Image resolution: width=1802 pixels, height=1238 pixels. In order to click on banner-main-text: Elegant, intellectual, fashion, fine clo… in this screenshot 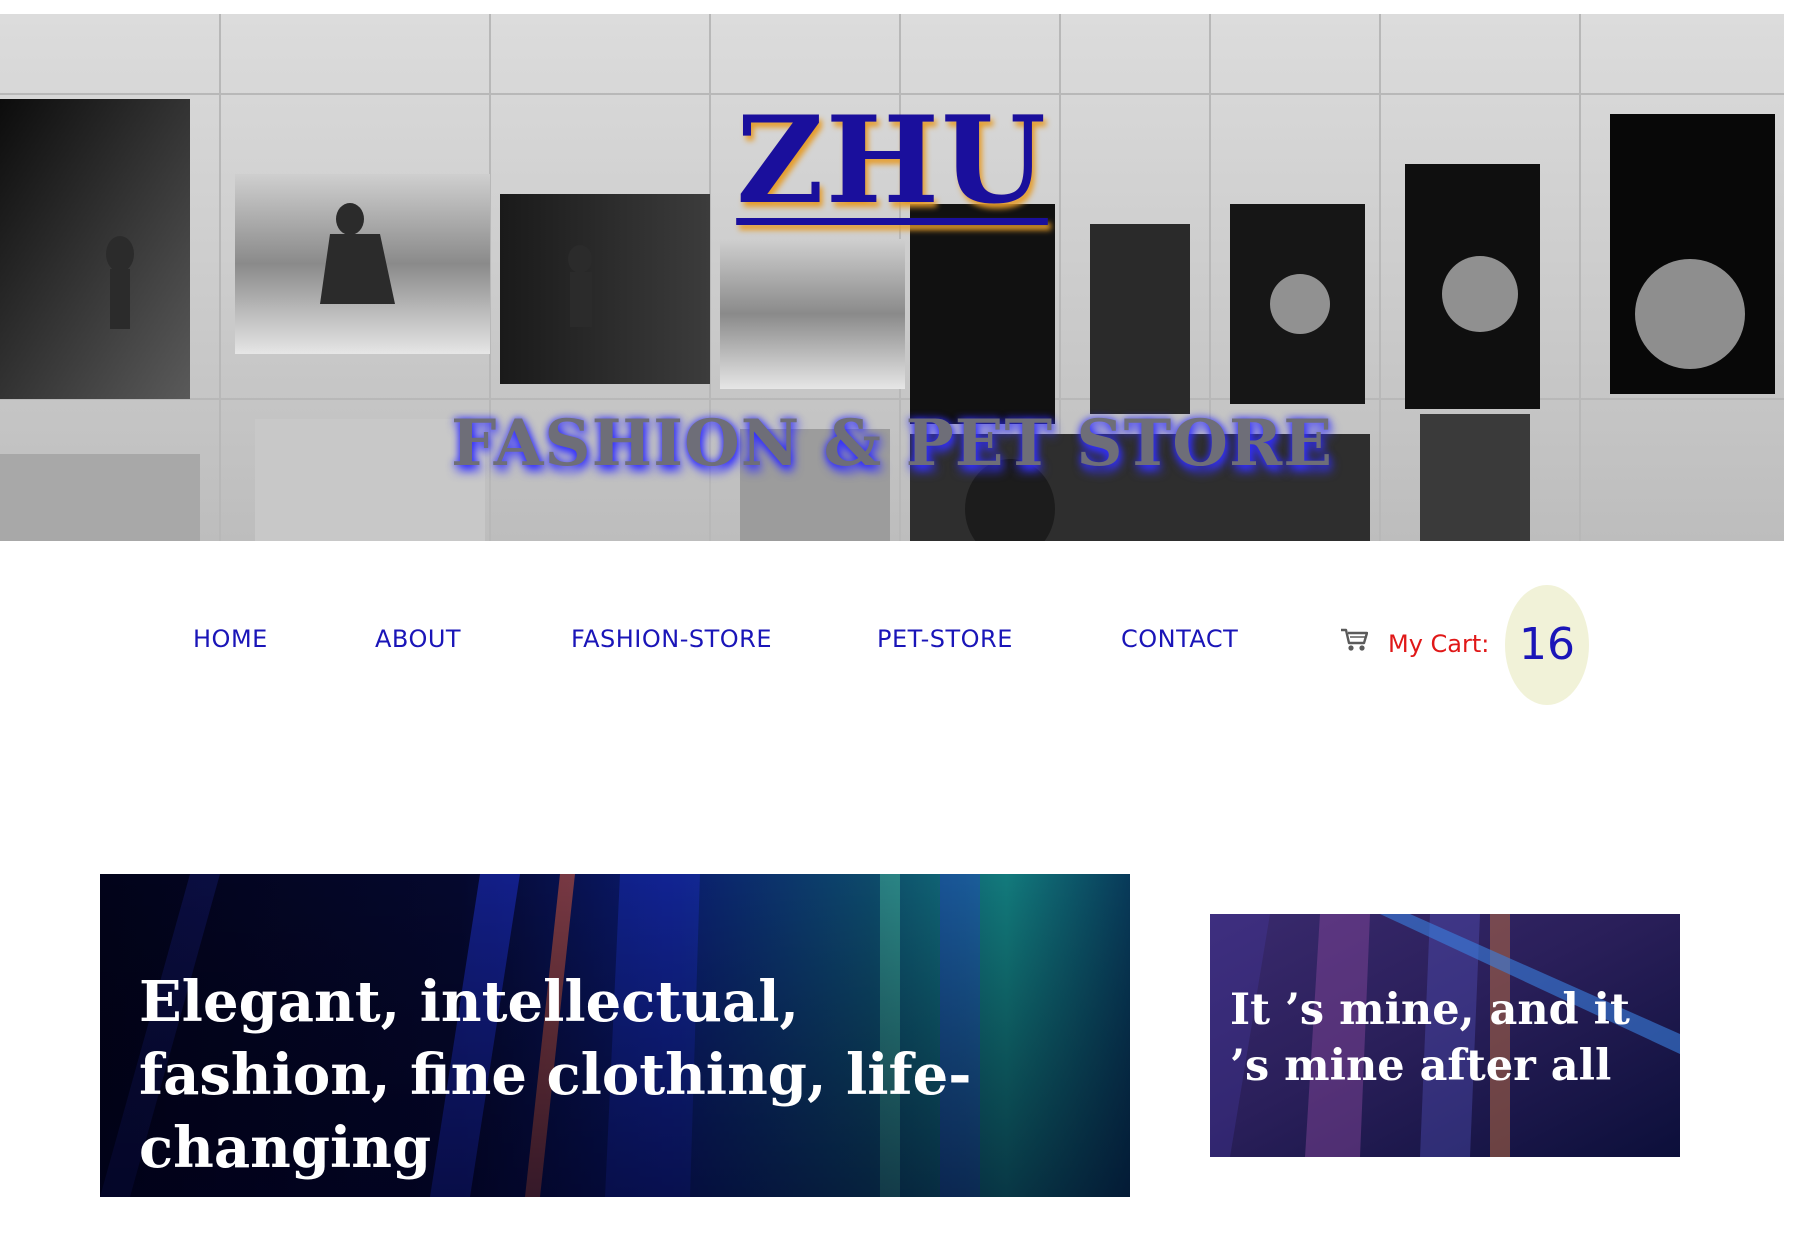, I will do `click(555, 1075)`.